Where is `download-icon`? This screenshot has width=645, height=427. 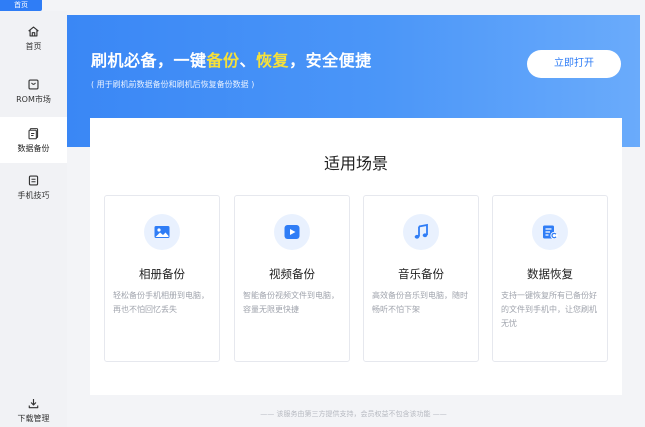
download-icon is located at coordinates (33, 403).